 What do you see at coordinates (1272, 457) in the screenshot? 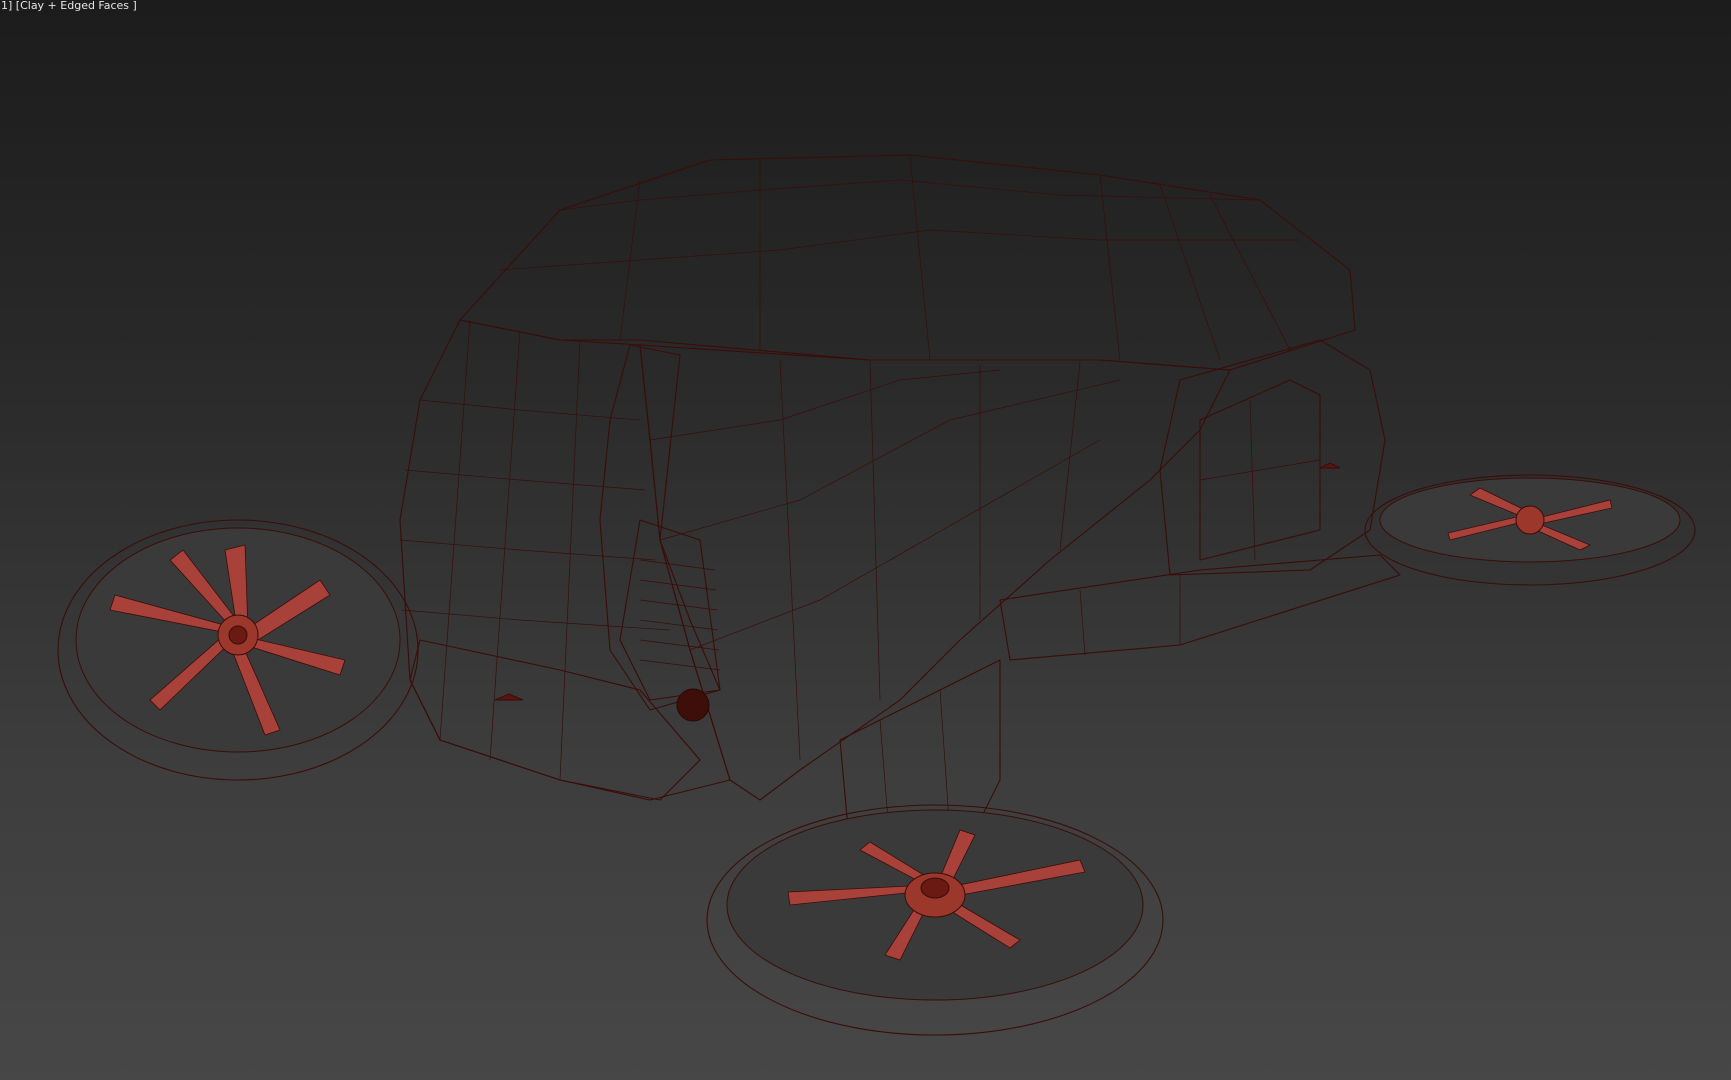
I see `rear-pod` at bounding box center [1272, 457].